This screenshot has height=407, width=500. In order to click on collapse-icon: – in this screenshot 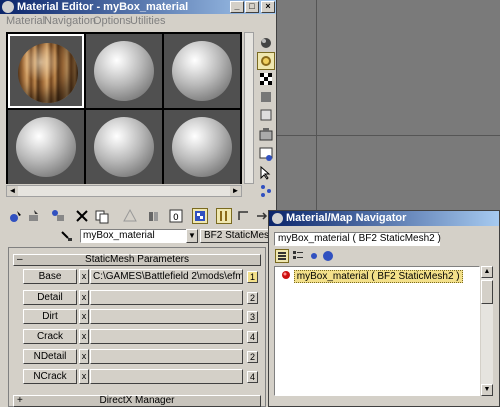, I will do `click(20, 259)`.